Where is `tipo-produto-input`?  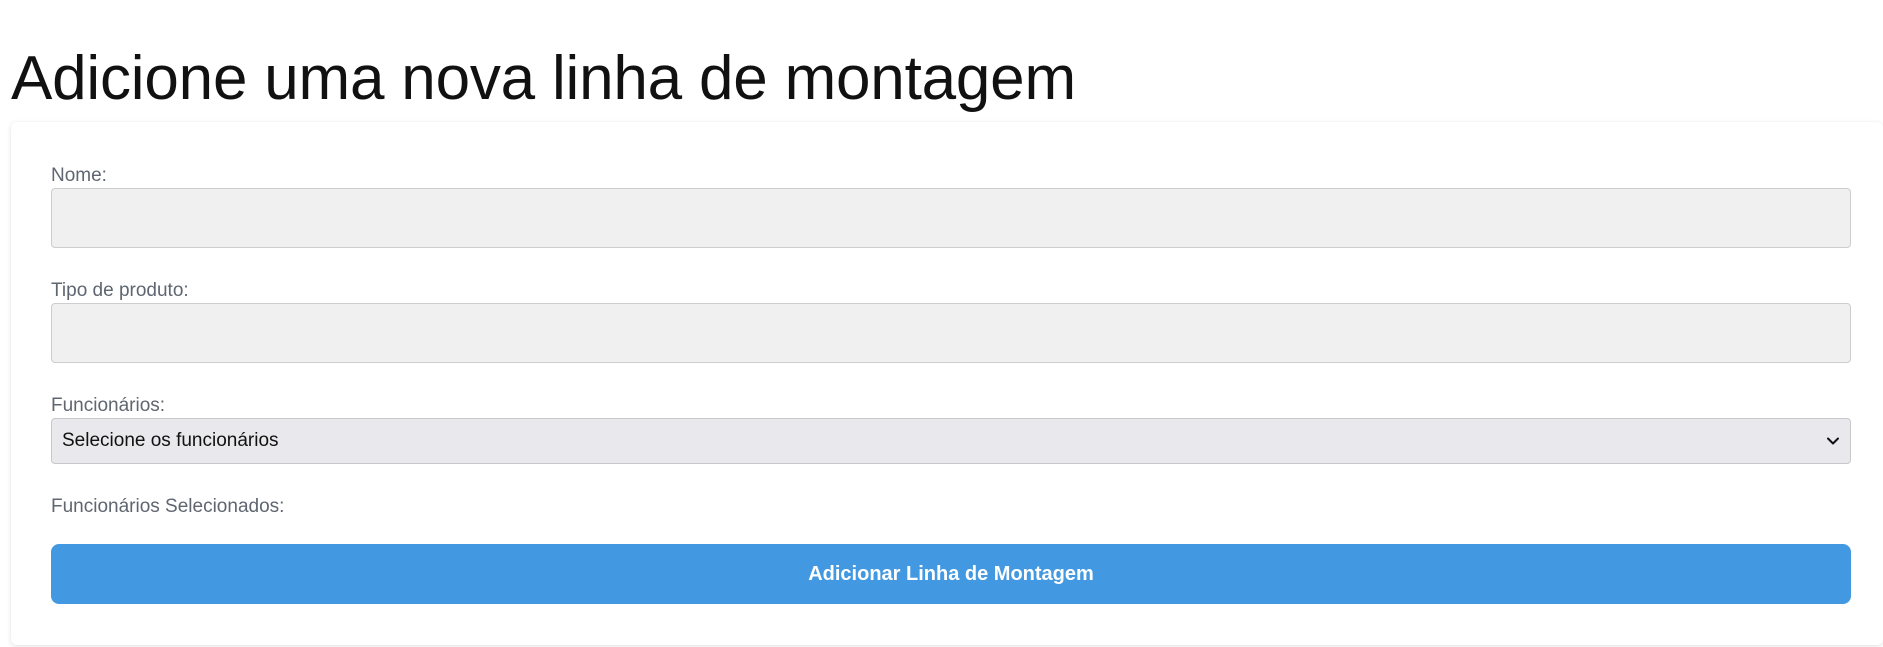 tipo-produto-input is located at coordinates (951, 333).